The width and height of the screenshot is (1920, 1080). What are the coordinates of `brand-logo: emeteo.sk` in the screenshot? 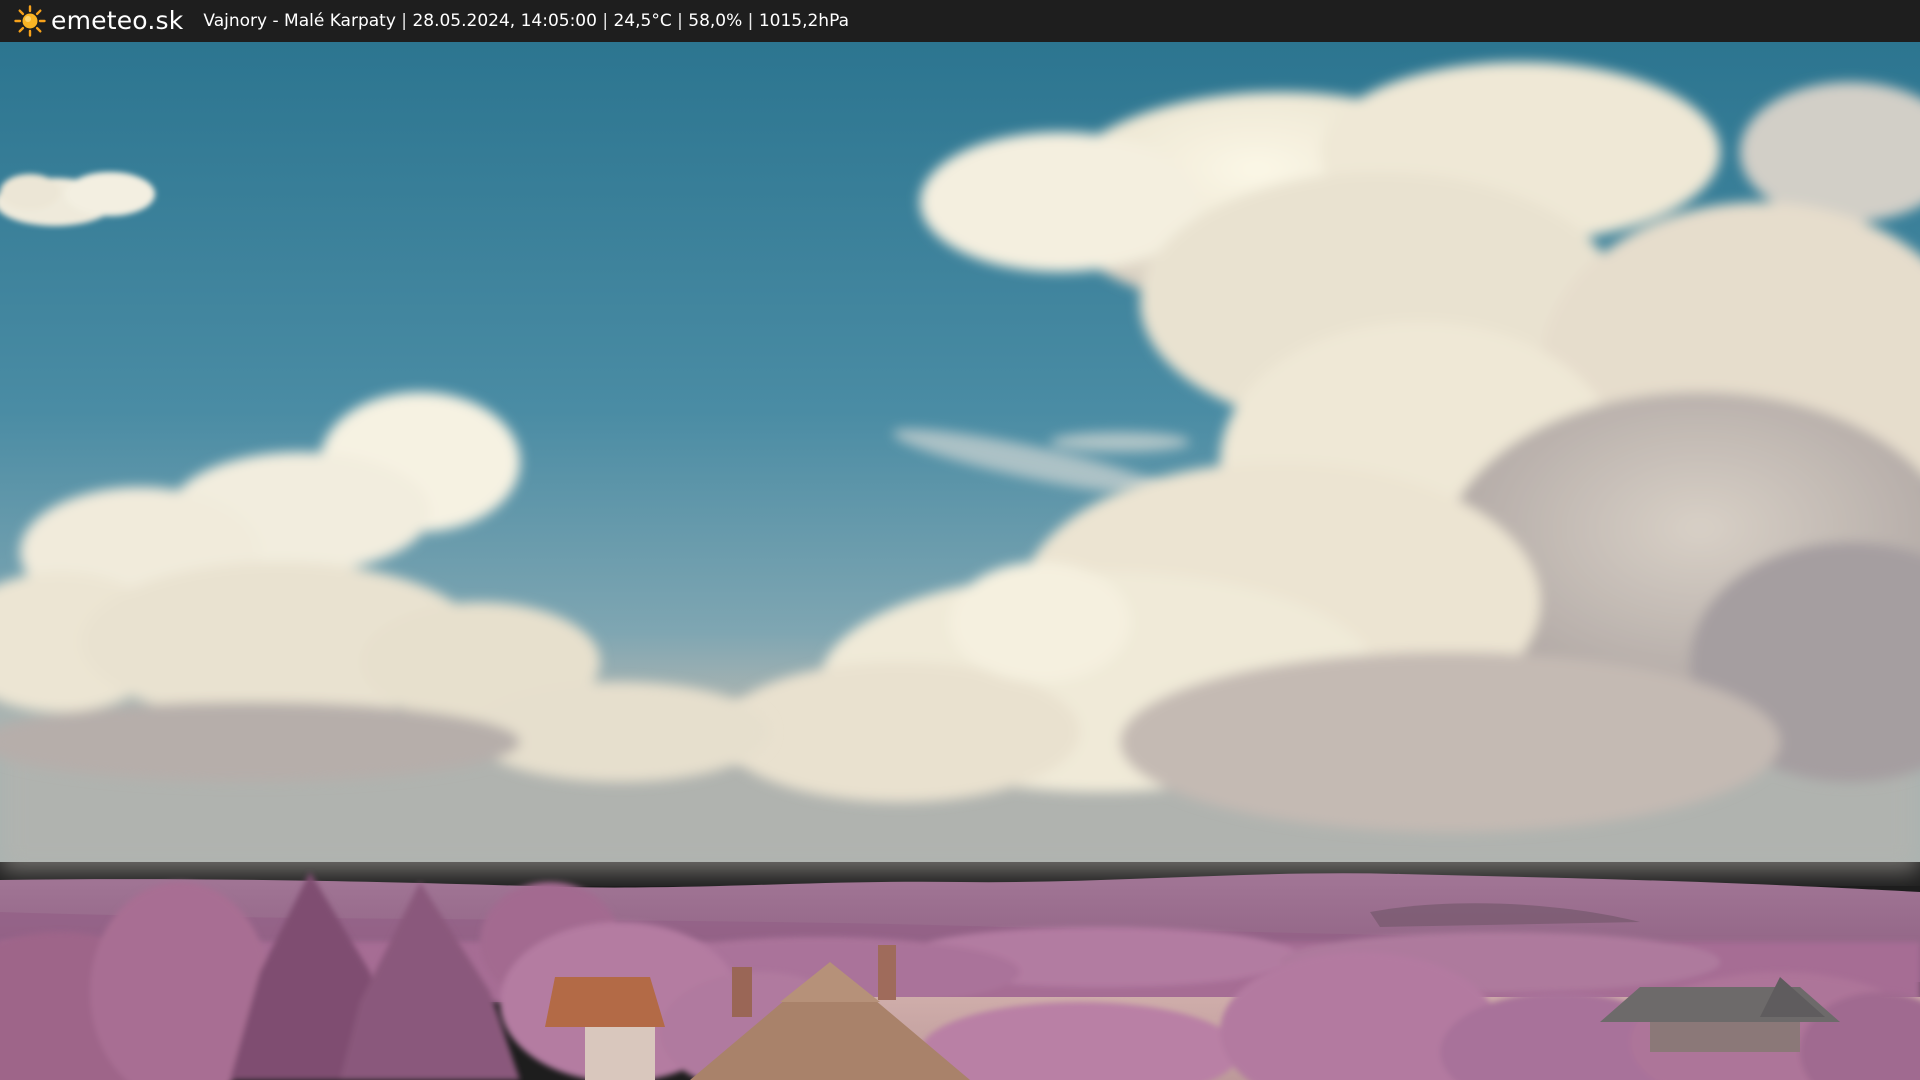 It's located at (98, 21).